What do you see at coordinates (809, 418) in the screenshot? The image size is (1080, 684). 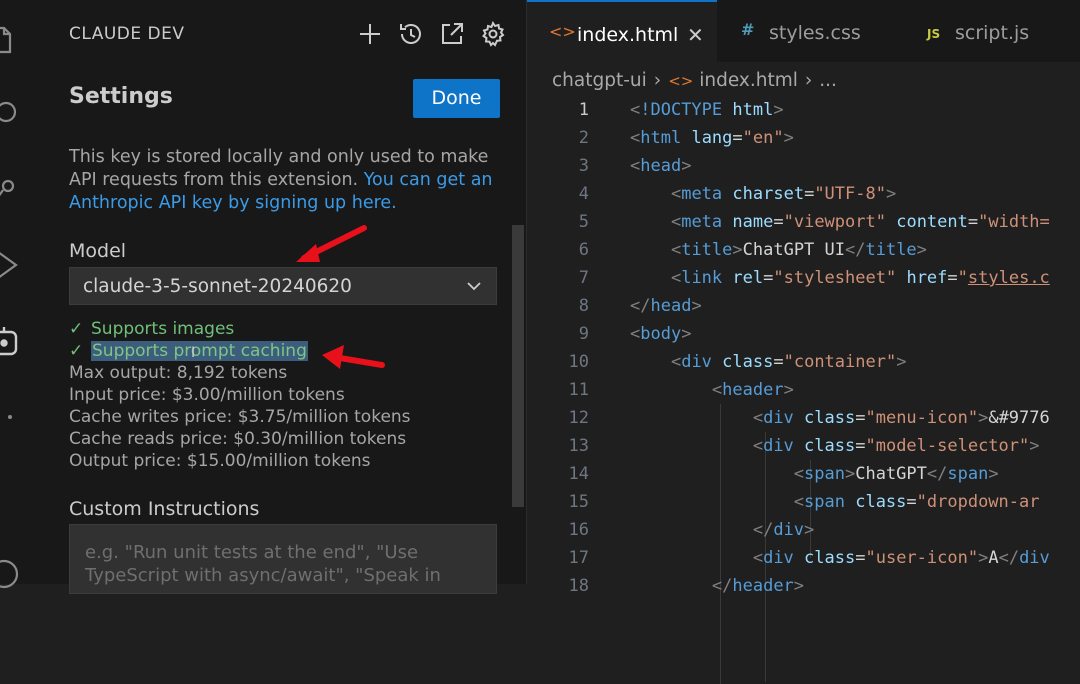 I see `code-line: 12 <div class="menu-icon">&#9776` at bounding box center [809, 418].